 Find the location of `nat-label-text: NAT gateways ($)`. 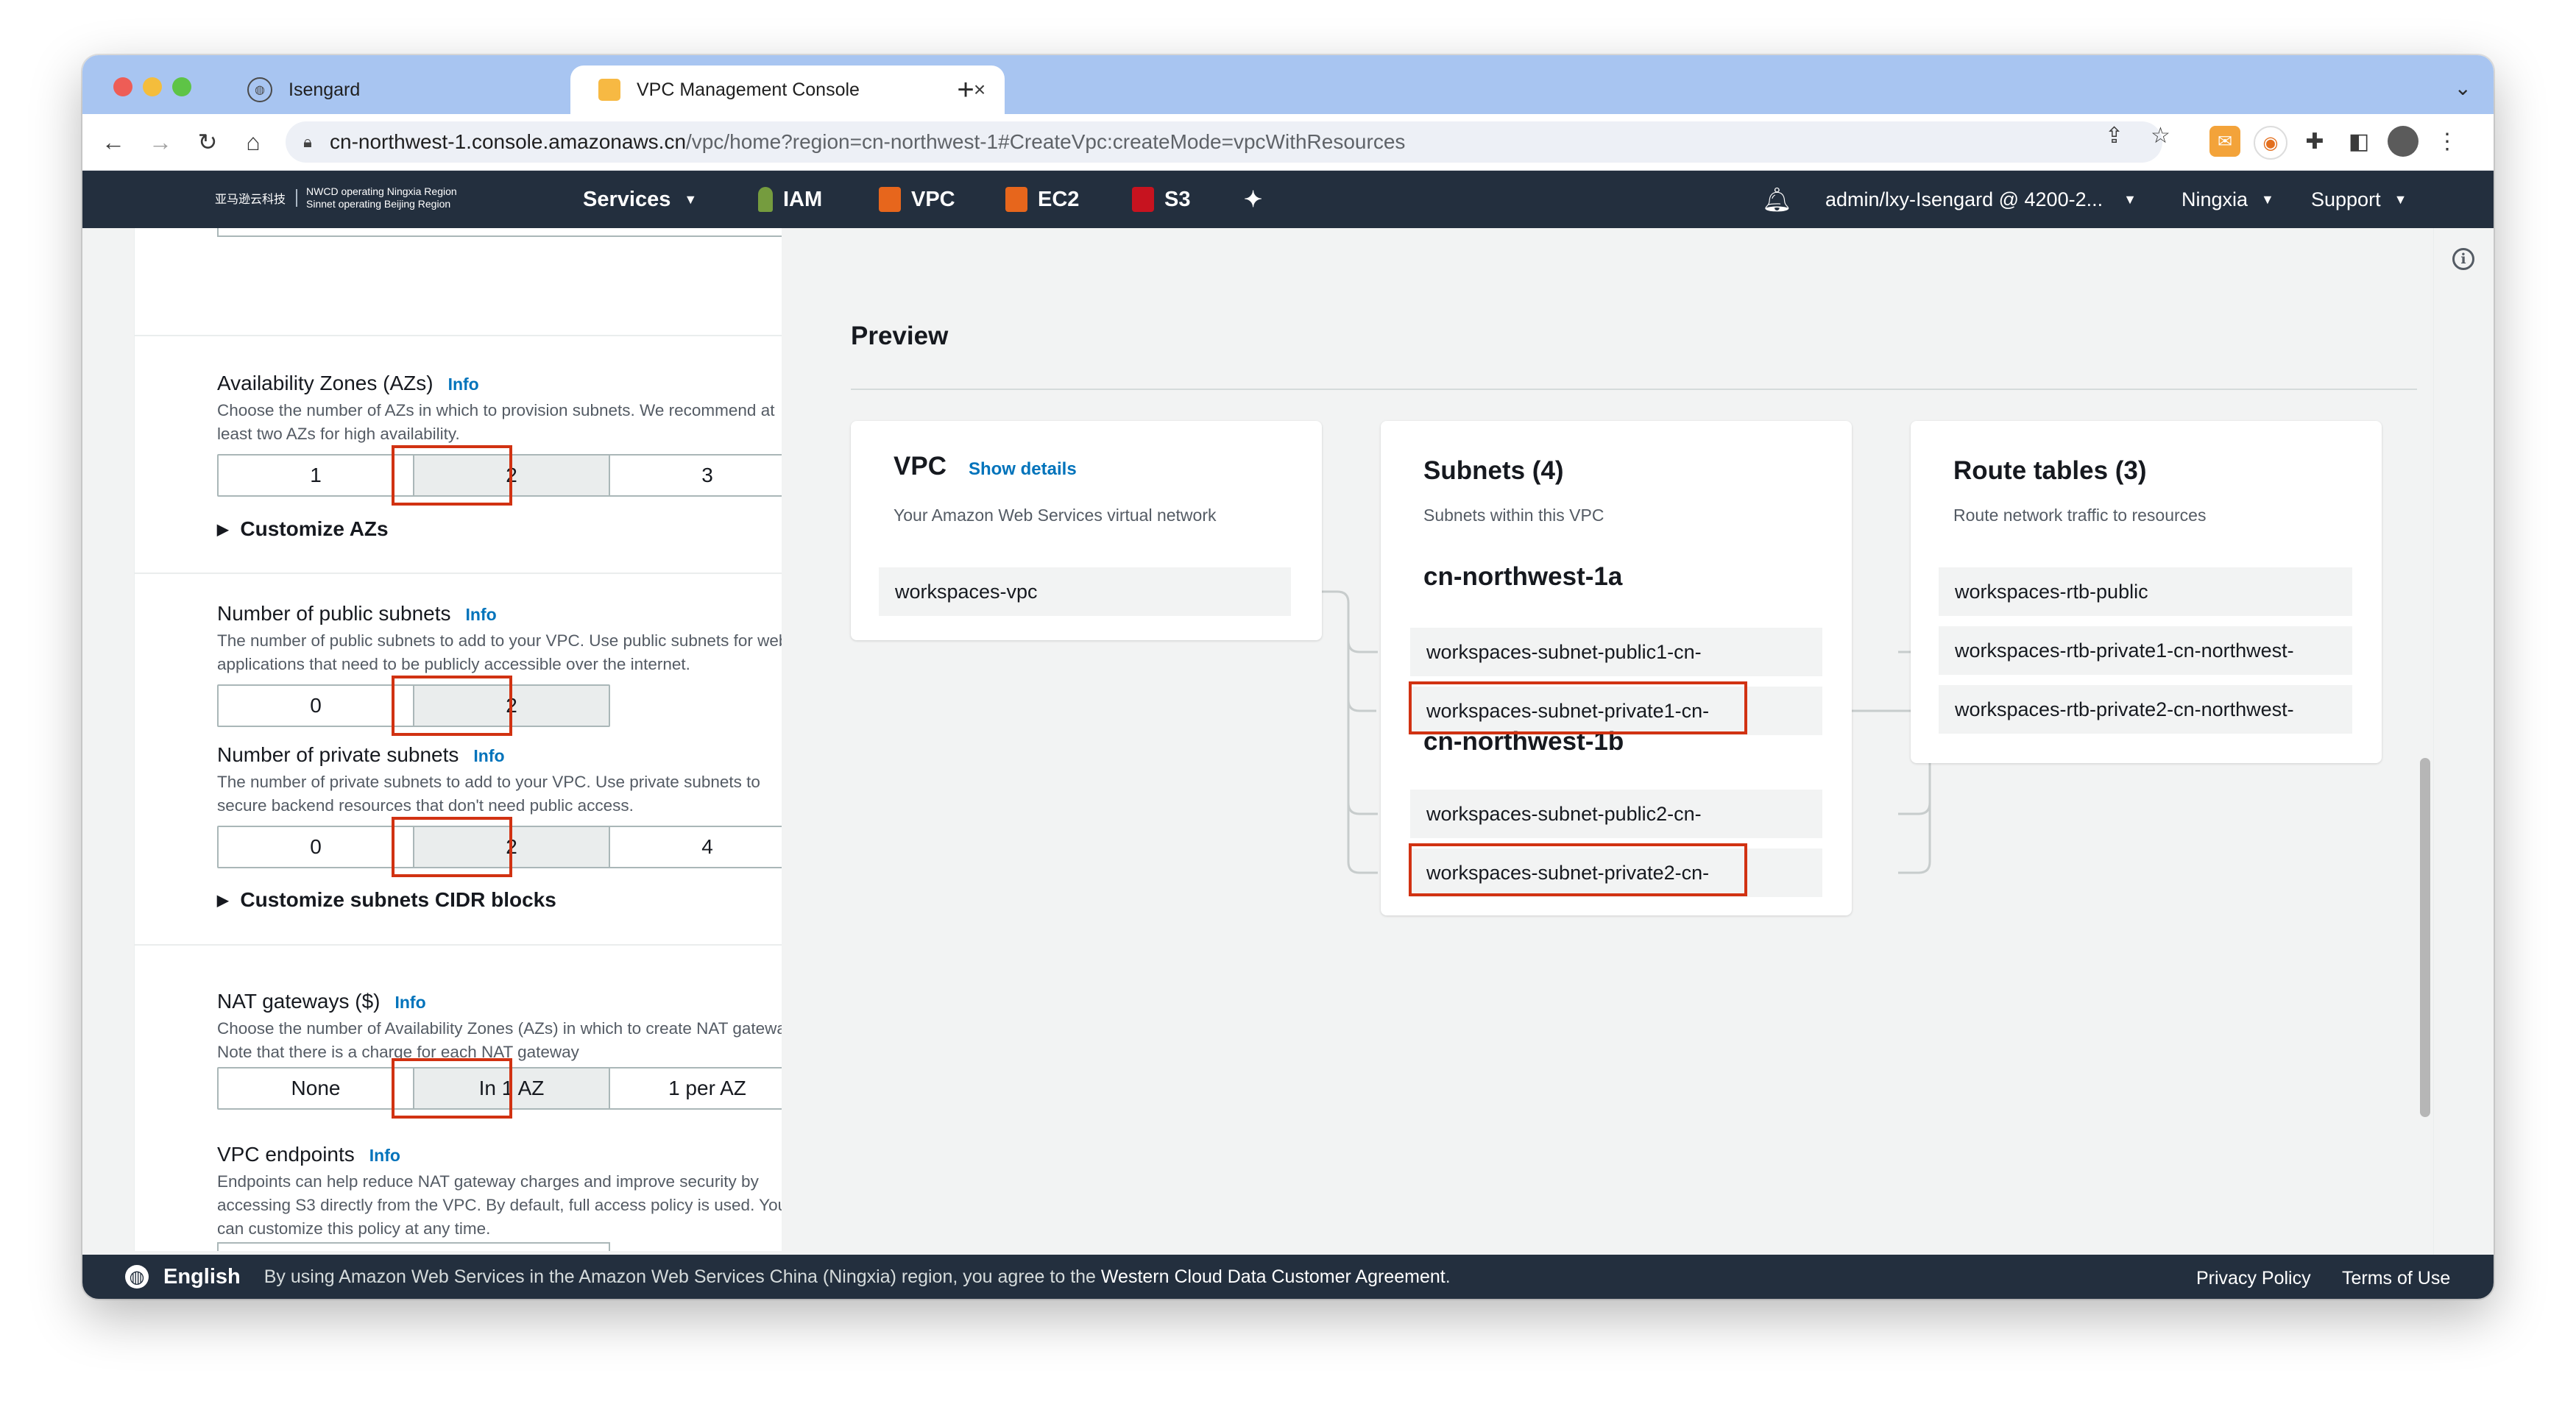

nat-label-text: NAT gateways ($) is located at coordinates (299, 1001).